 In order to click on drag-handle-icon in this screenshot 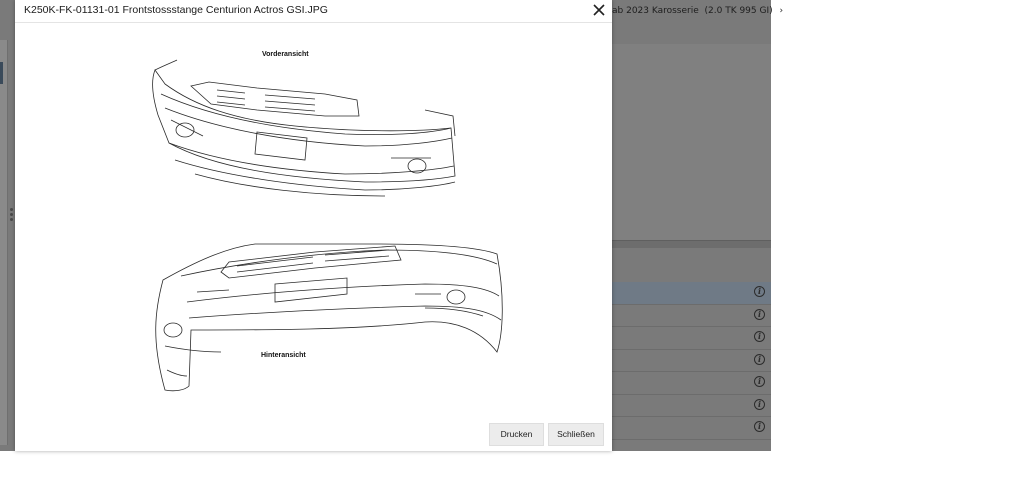, I will do `click(12, 217)`.